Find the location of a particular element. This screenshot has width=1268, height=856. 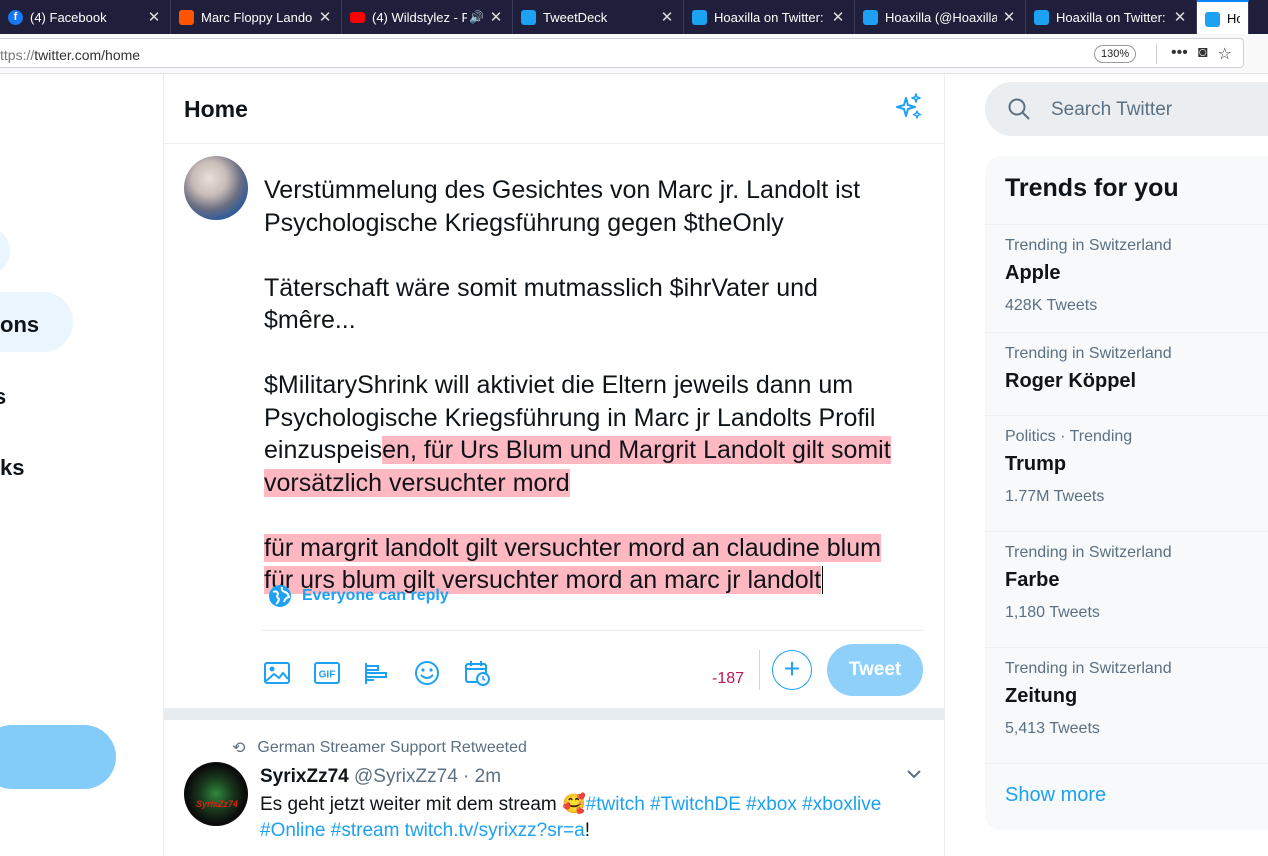

search-input: Search Twitter is located at coordinates (1126, 109).